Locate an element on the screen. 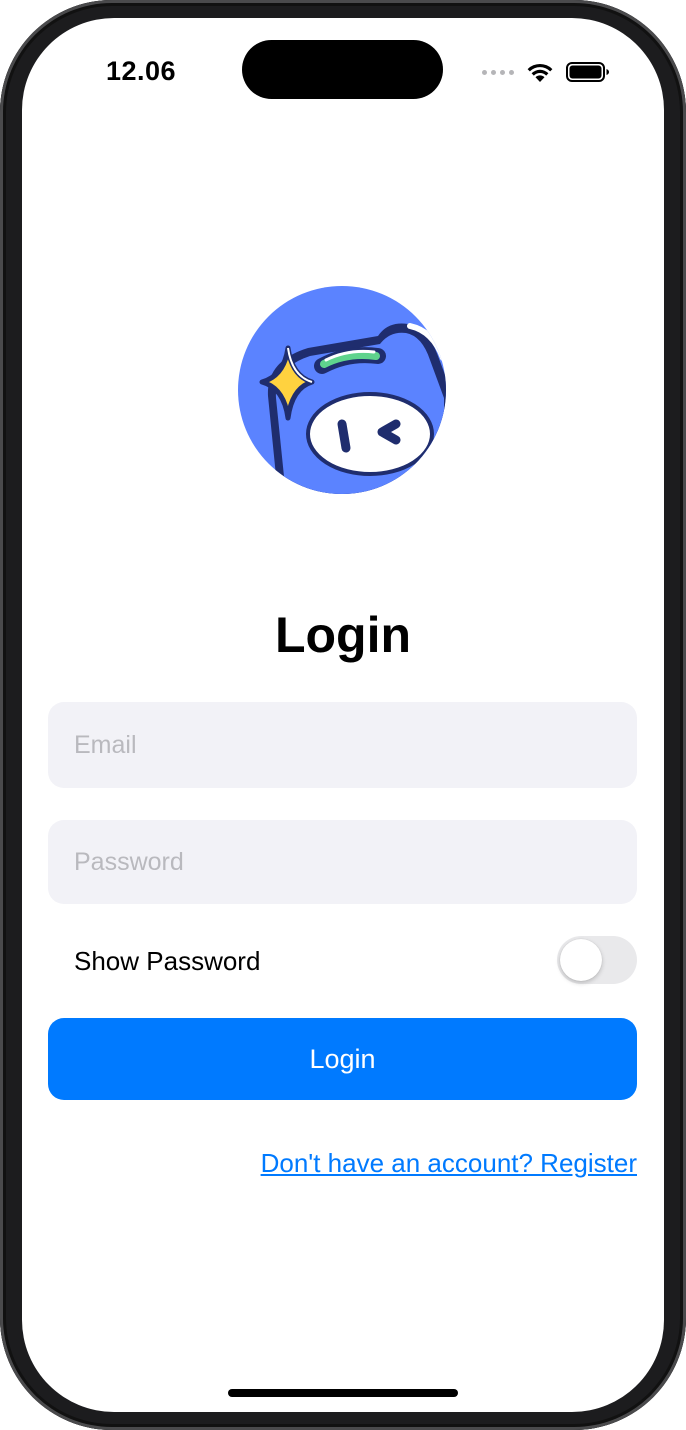  battery-icon is located at coordinates (587, 72).